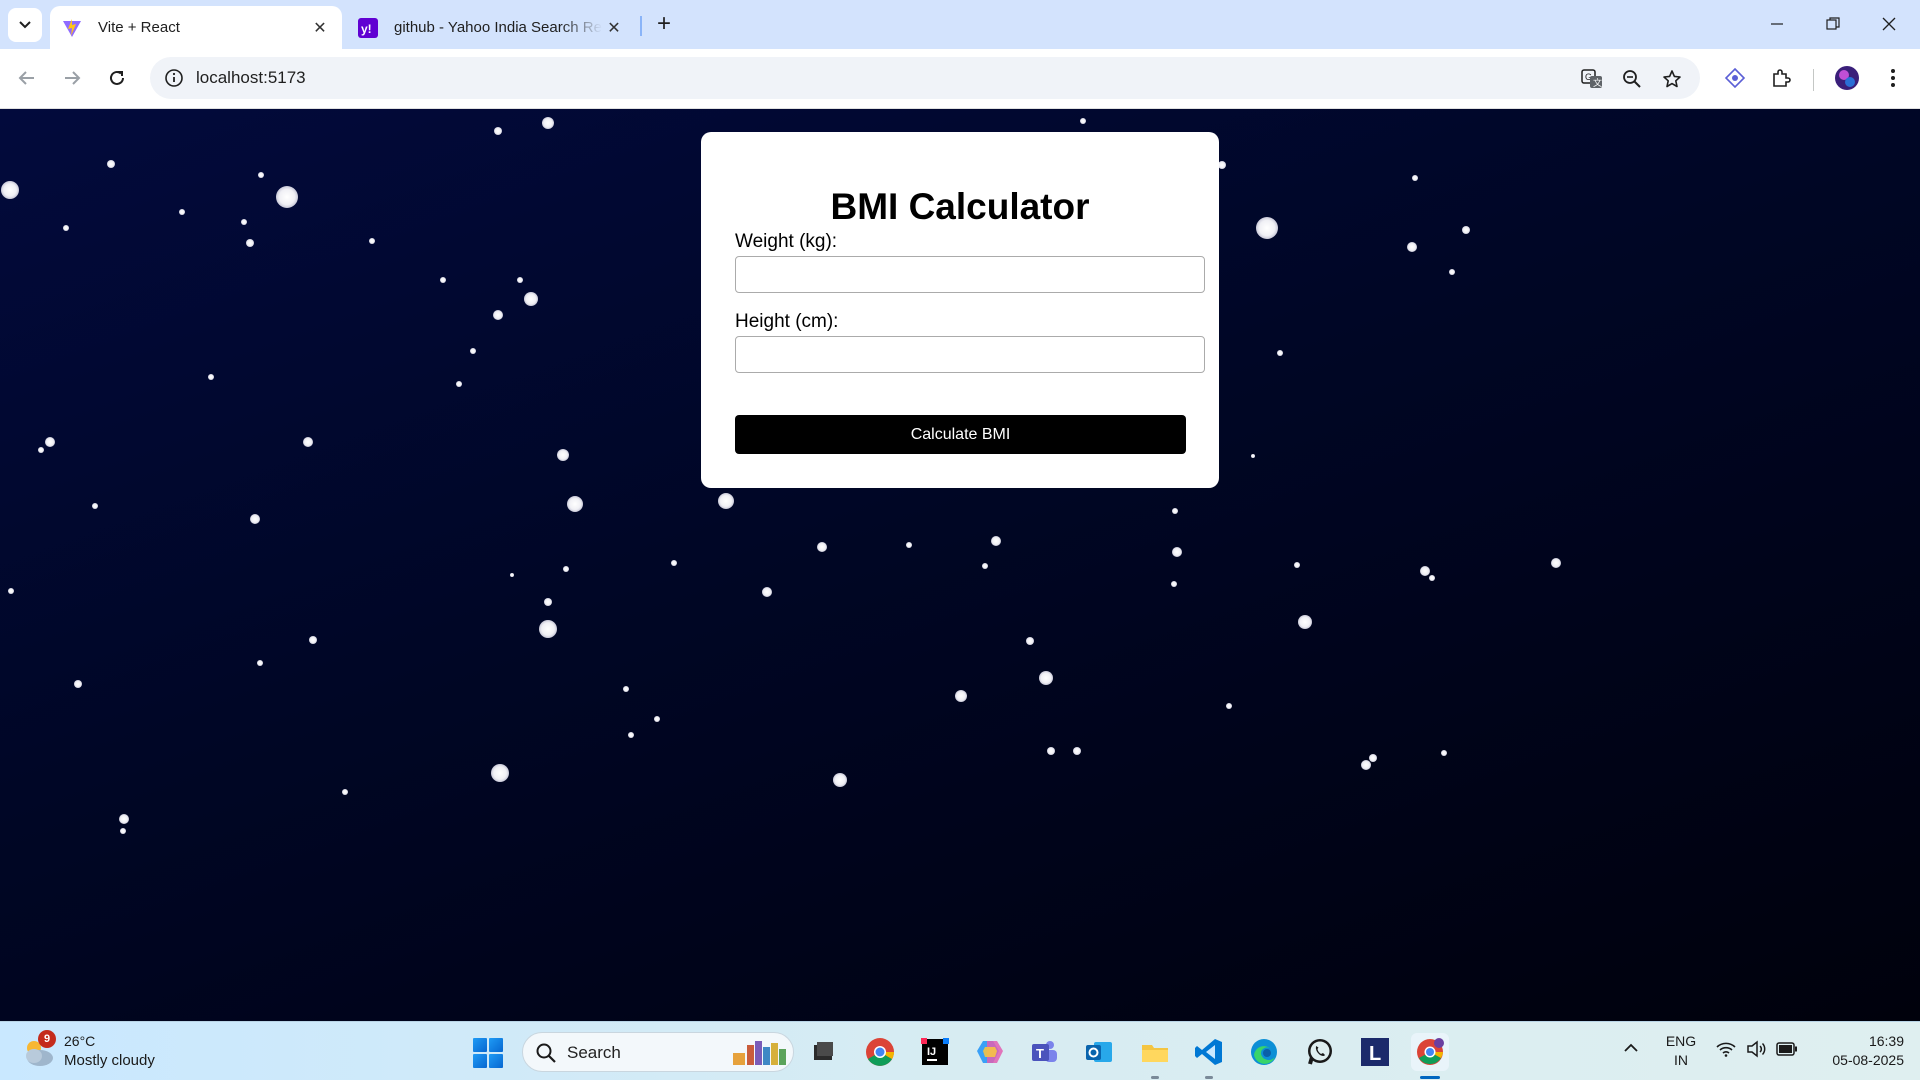 The image size is (1920, 1080). What do you see at coordinates (1375, 1052) in the screenshot?
I see `taskbar-app-l: L` at bounding box center [1375, 1052].